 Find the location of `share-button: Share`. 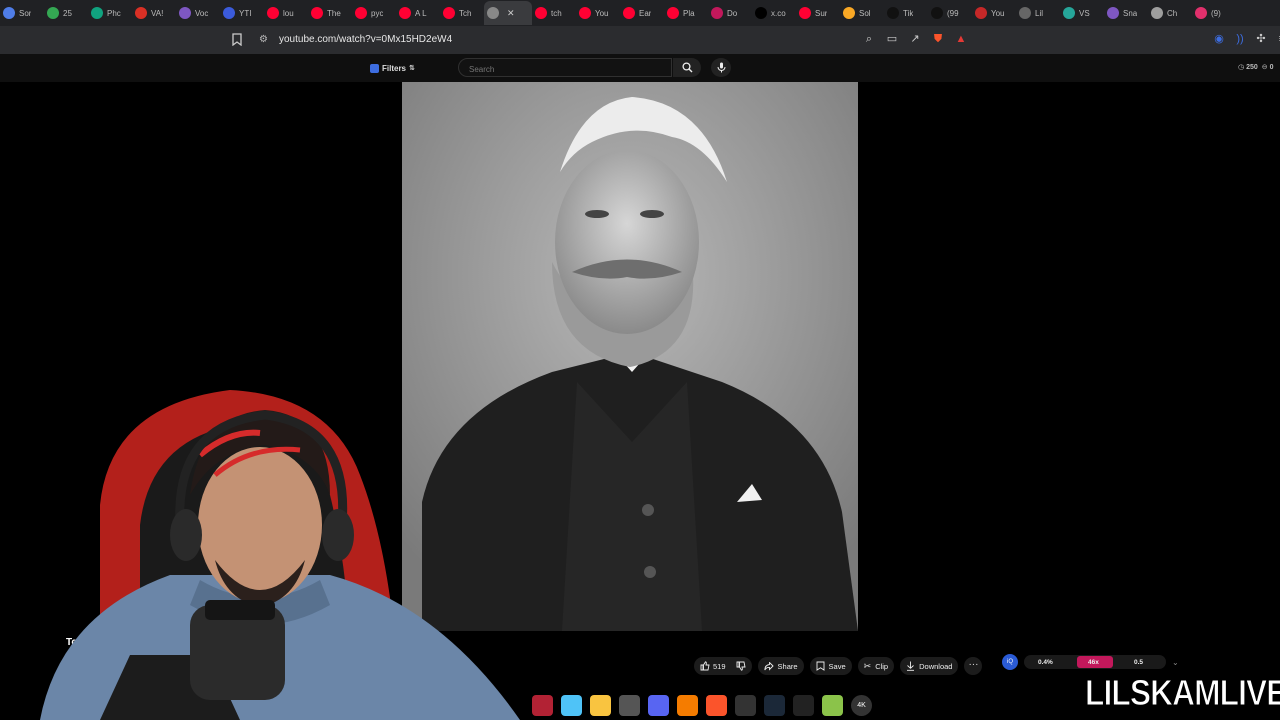

share-button: Share is located at coordinates (780, 666).